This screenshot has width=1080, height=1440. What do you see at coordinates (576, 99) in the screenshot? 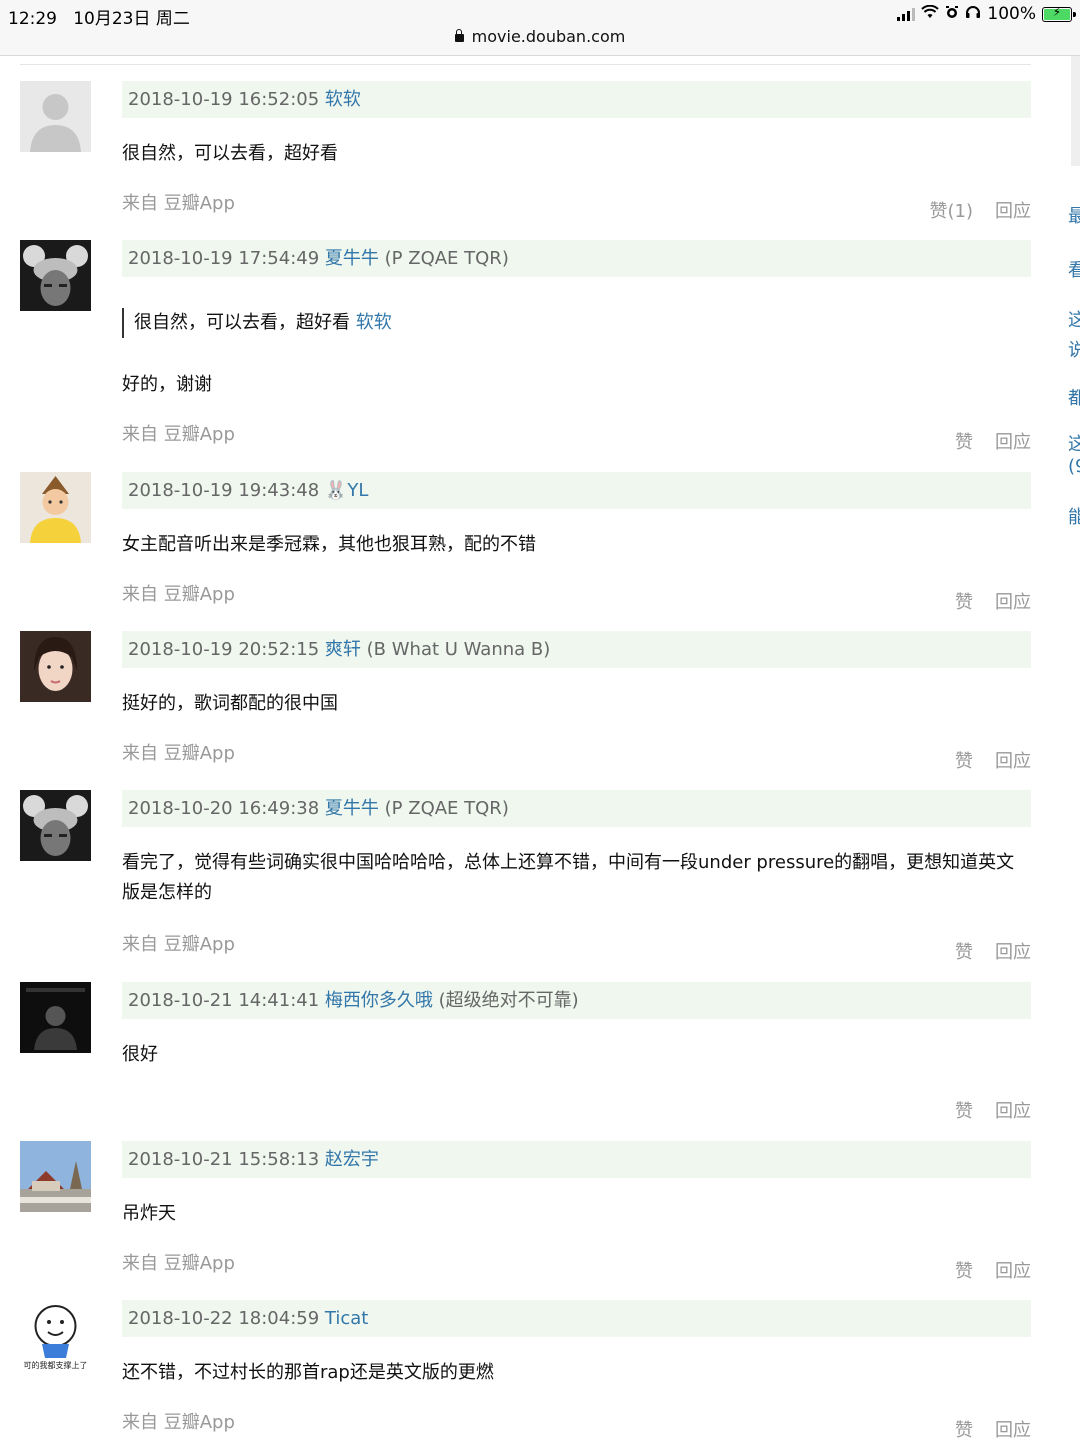
I see `comment-header: 2018-10-19 16:52:05 软软` at bounding box center [576, 99].